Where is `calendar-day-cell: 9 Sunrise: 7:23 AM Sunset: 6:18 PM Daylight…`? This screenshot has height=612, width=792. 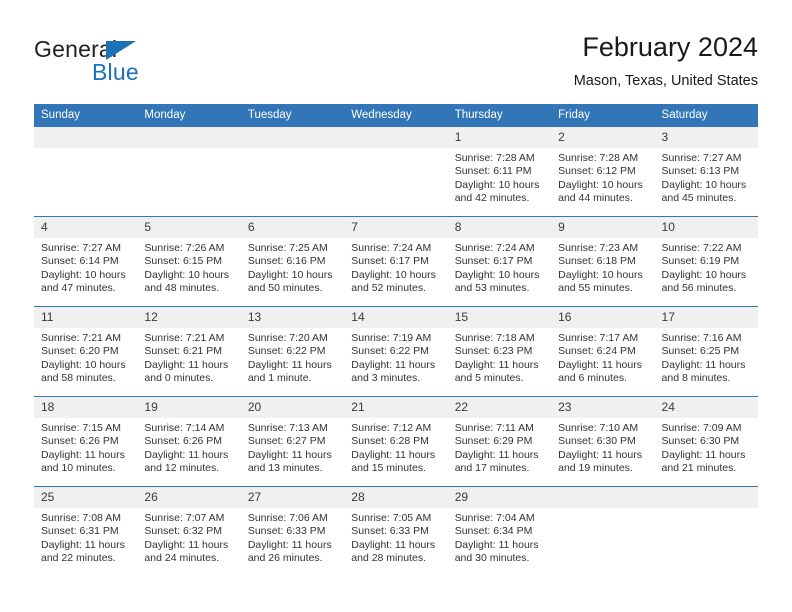 calendar-day-cell: 9 Sunrise: 7:23 AM Sunset: 6:18 PM Daylight… is located at coordinates (603, 261).